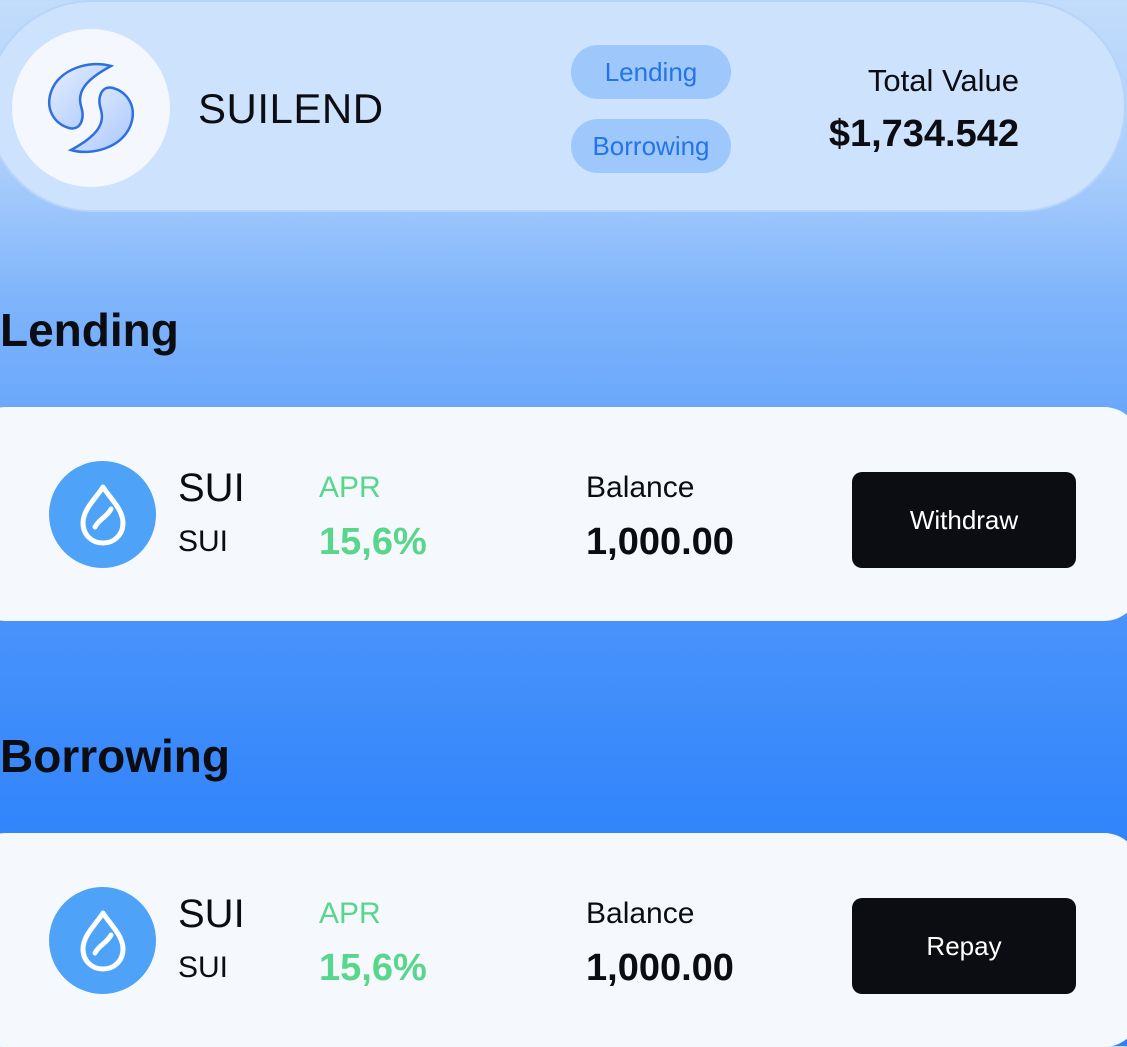  Describe the element at coordinates (964, 946) in the screenshot. I see `repay-button: Repay` at that location.